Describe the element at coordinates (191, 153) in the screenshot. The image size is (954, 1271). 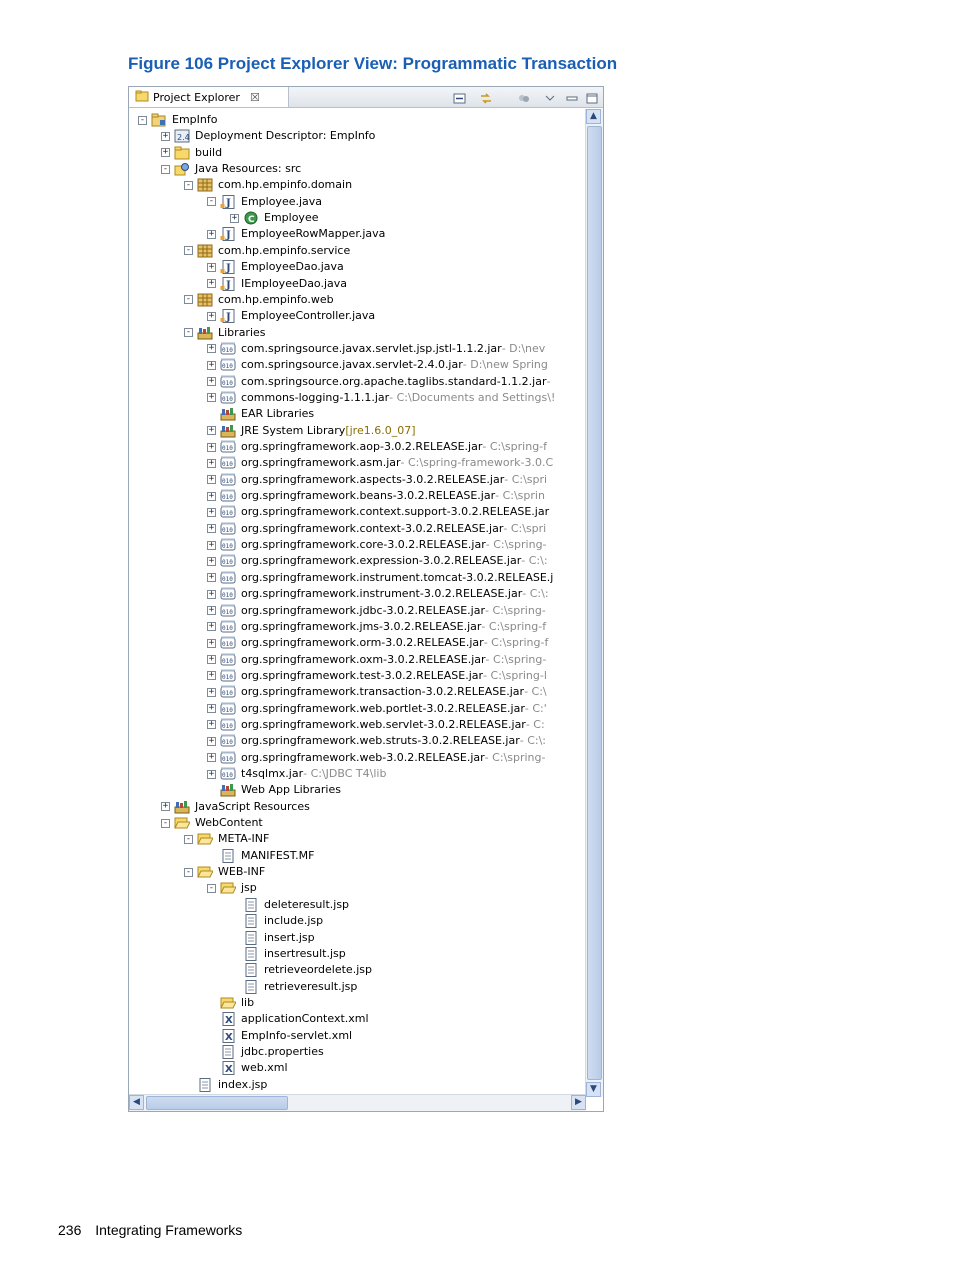
I see `tree-item: + build` at that location.